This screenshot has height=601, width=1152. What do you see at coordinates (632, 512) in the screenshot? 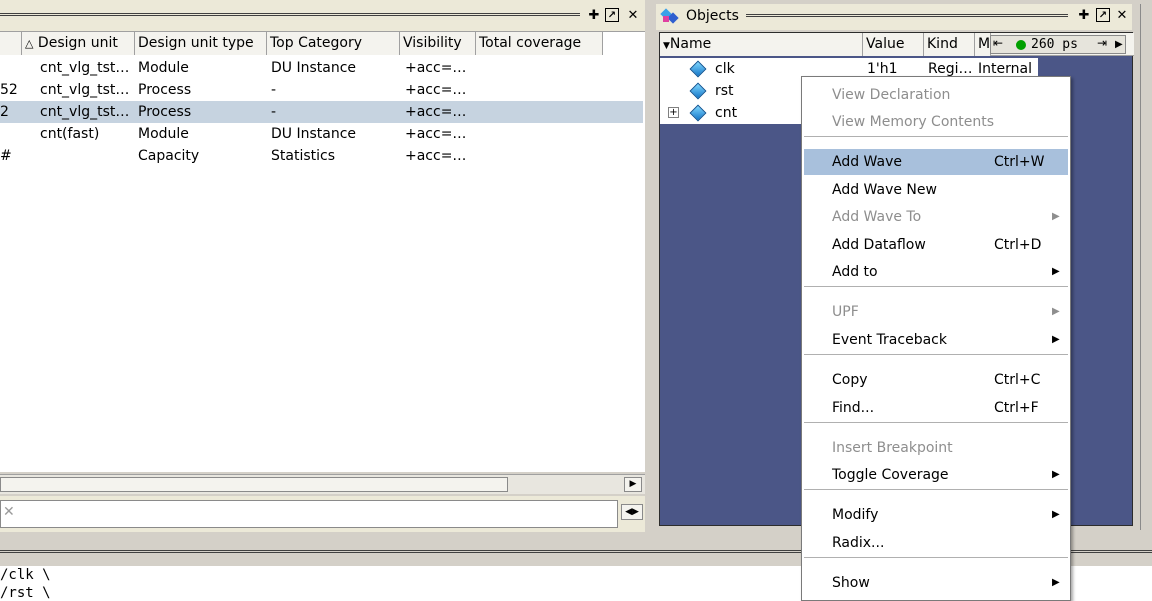
I see `tab-scroll-icon: ◀▶` at bounding box center [632, 512].